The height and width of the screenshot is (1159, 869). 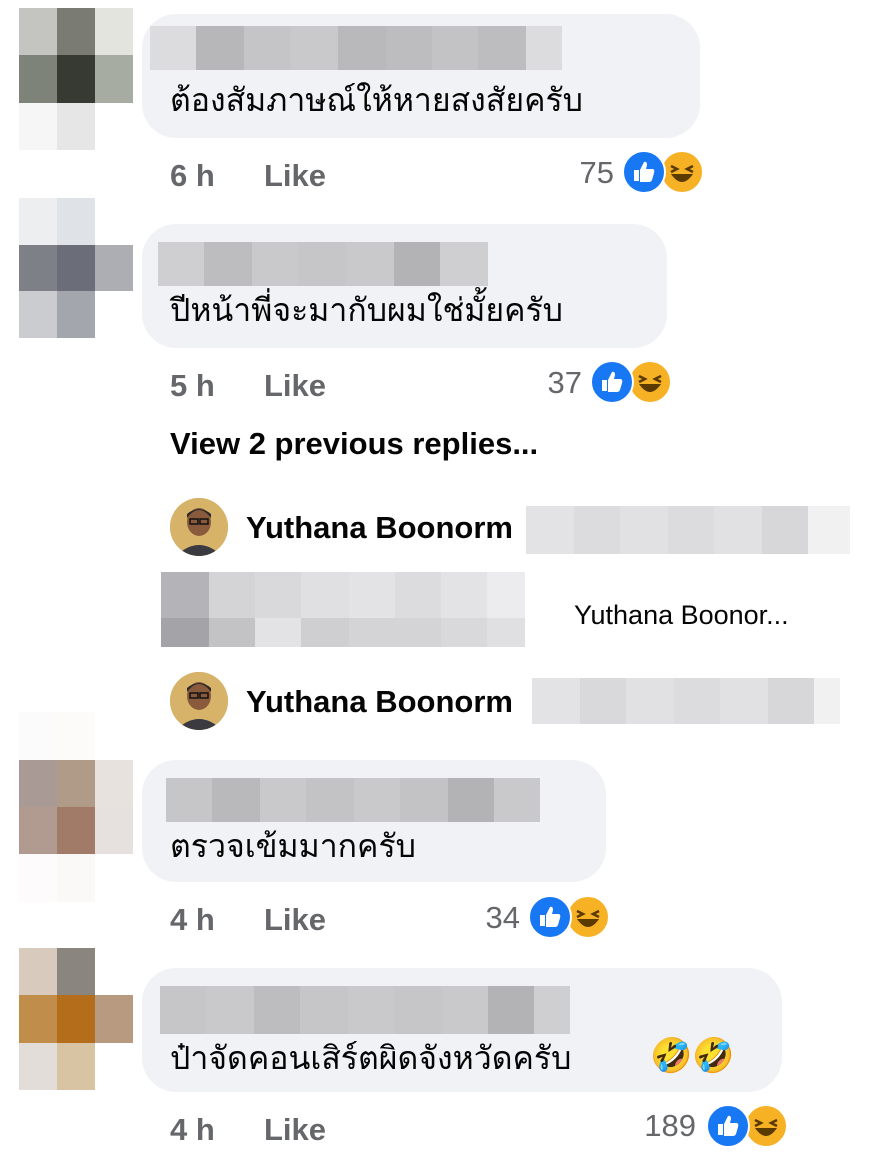 What do you see at coordinates (293, 846) in the screenshot?
I see `comment-text: ตรวจเข้มมากครับ` at bounding box center [293, 846].